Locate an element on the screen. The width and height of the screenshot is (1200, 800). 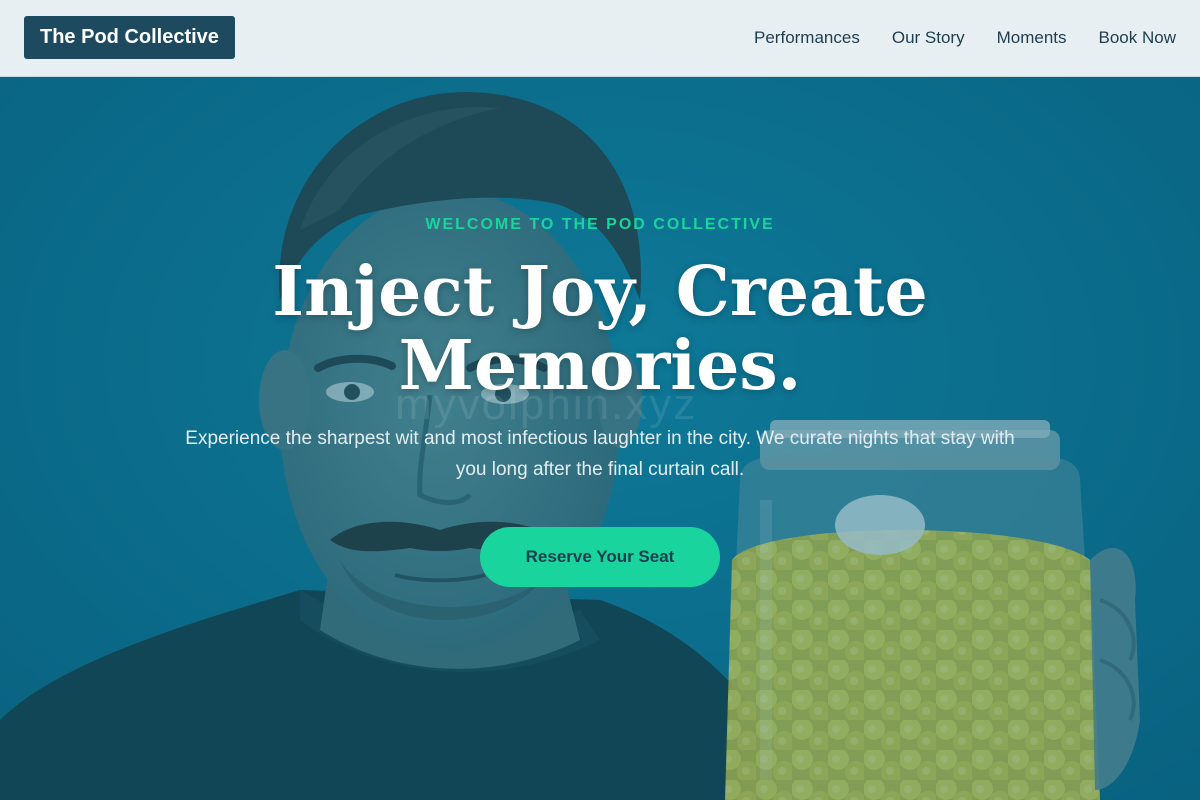
reserve-seat-button: Reserve Your Seat is located at coordinates (600, 557).